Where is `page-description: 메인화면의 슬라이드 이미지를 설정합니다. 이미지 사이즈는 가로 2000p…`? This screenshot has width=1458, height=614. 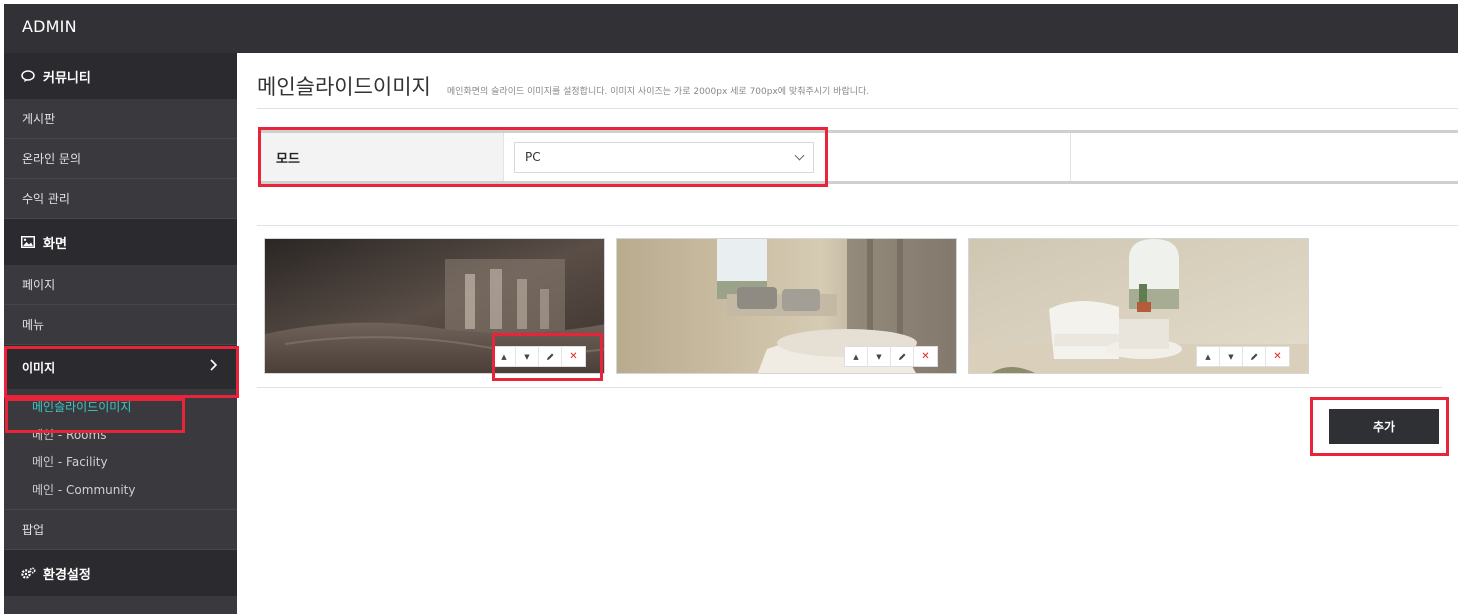
page-description: 메인화면의 슬라이드 이미지를 설정합니다. 이미지 사이즈는 가로 2000p… is located at coordinates (658, 92).